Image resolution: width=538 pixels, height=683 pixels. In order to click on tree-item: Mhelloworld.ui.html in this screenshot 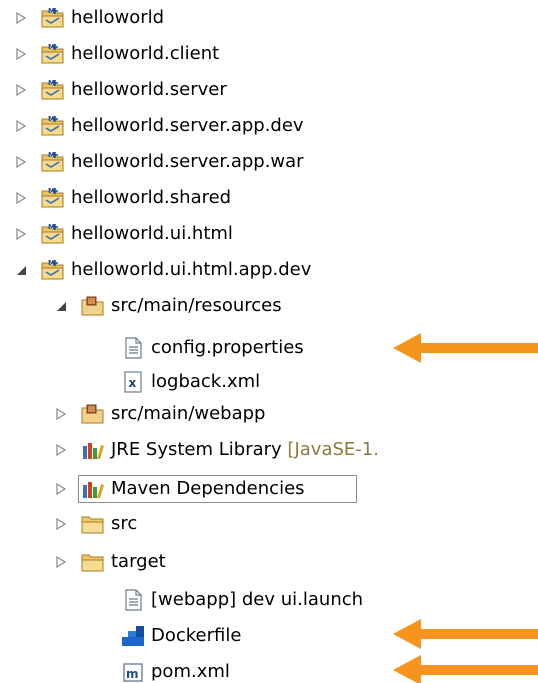, I will do `click(269, 234)`.